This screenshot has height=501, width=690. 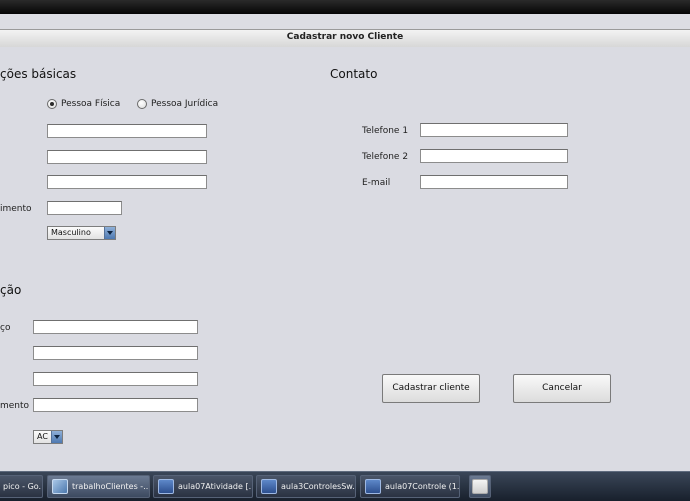 What do you see at coordinates (142, 104) in the screenshot?
I see `radio-pessoa-juridica` at bounding box center [142, 104].